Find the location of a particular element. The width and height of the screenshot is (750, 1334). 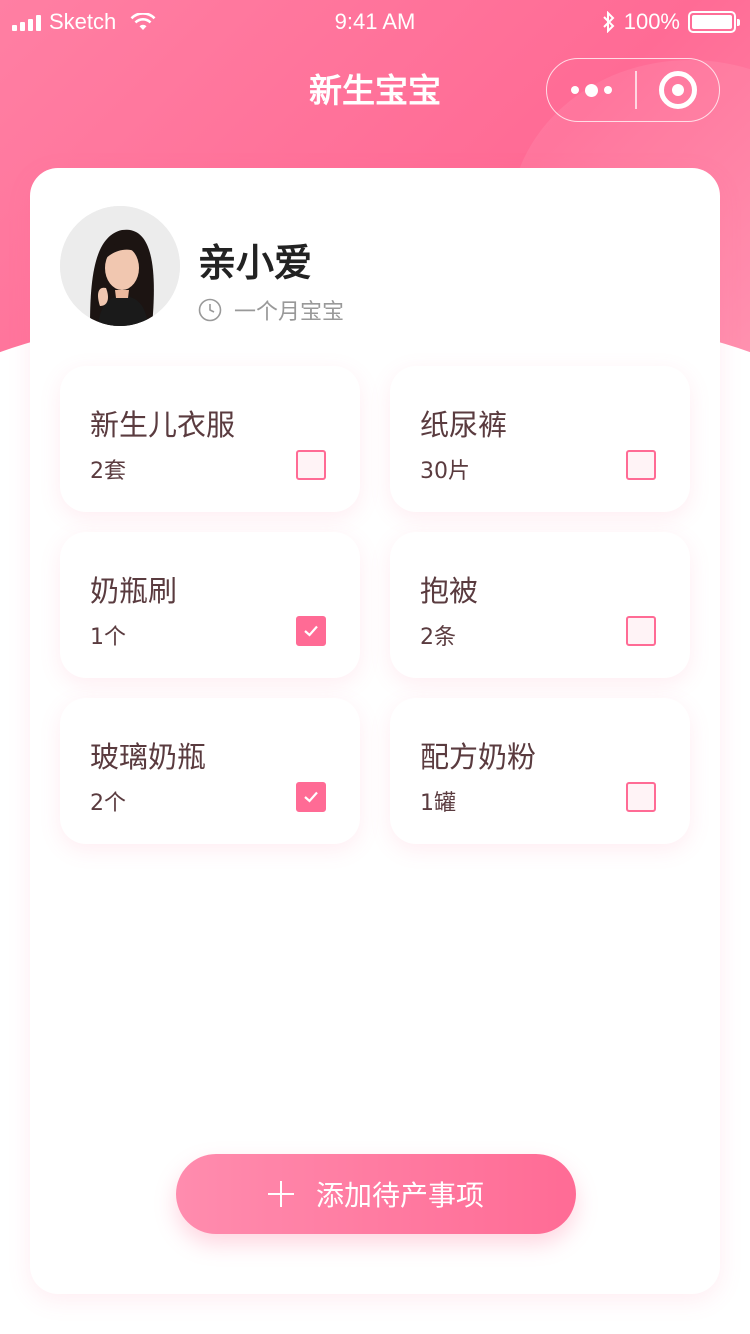

item-card: 抱被 2条 is located at coordinates (540, 605).